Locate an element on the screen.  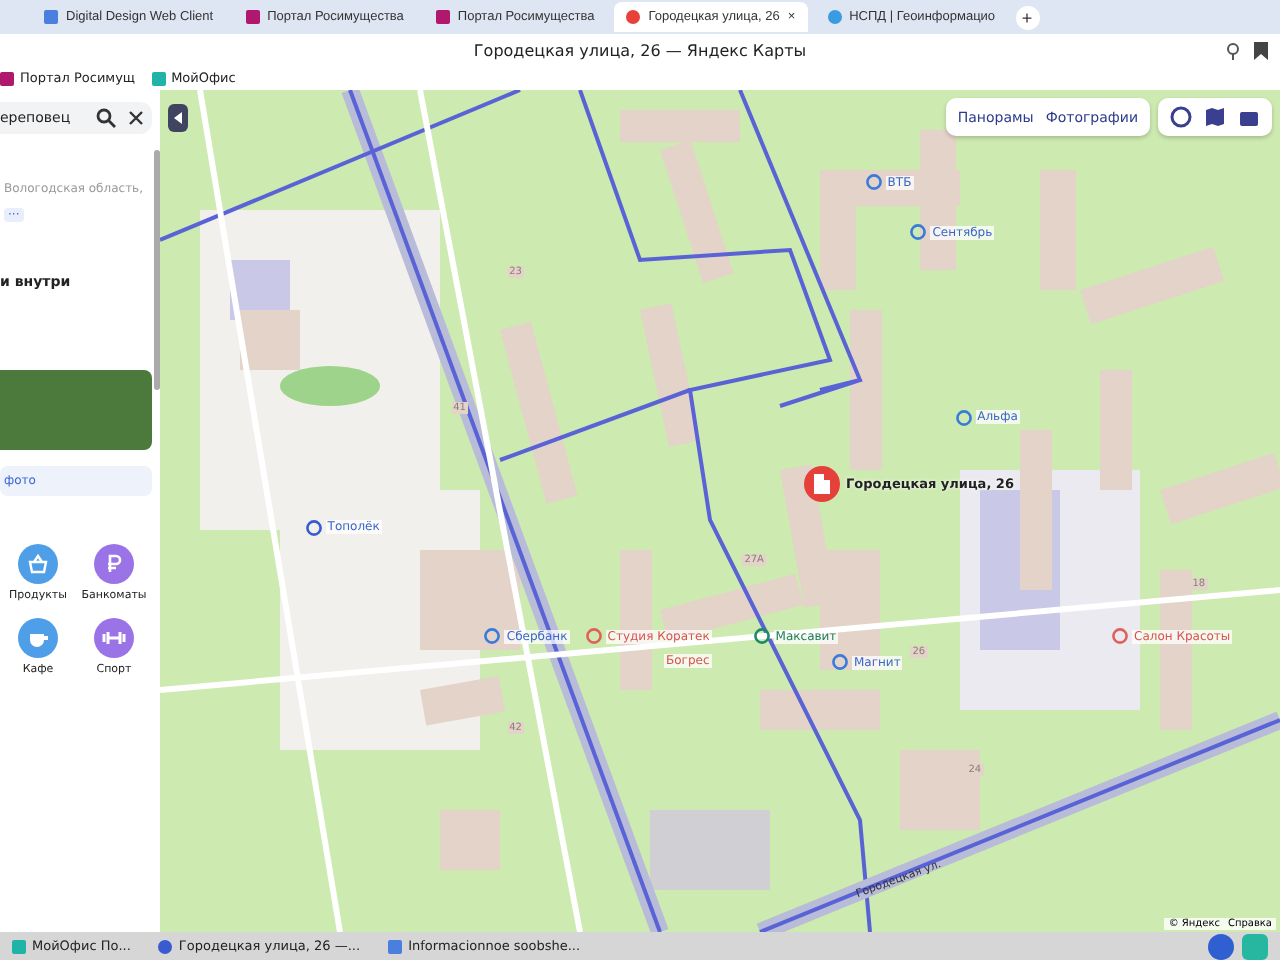
close-icon is located at coordinates (136, 118).